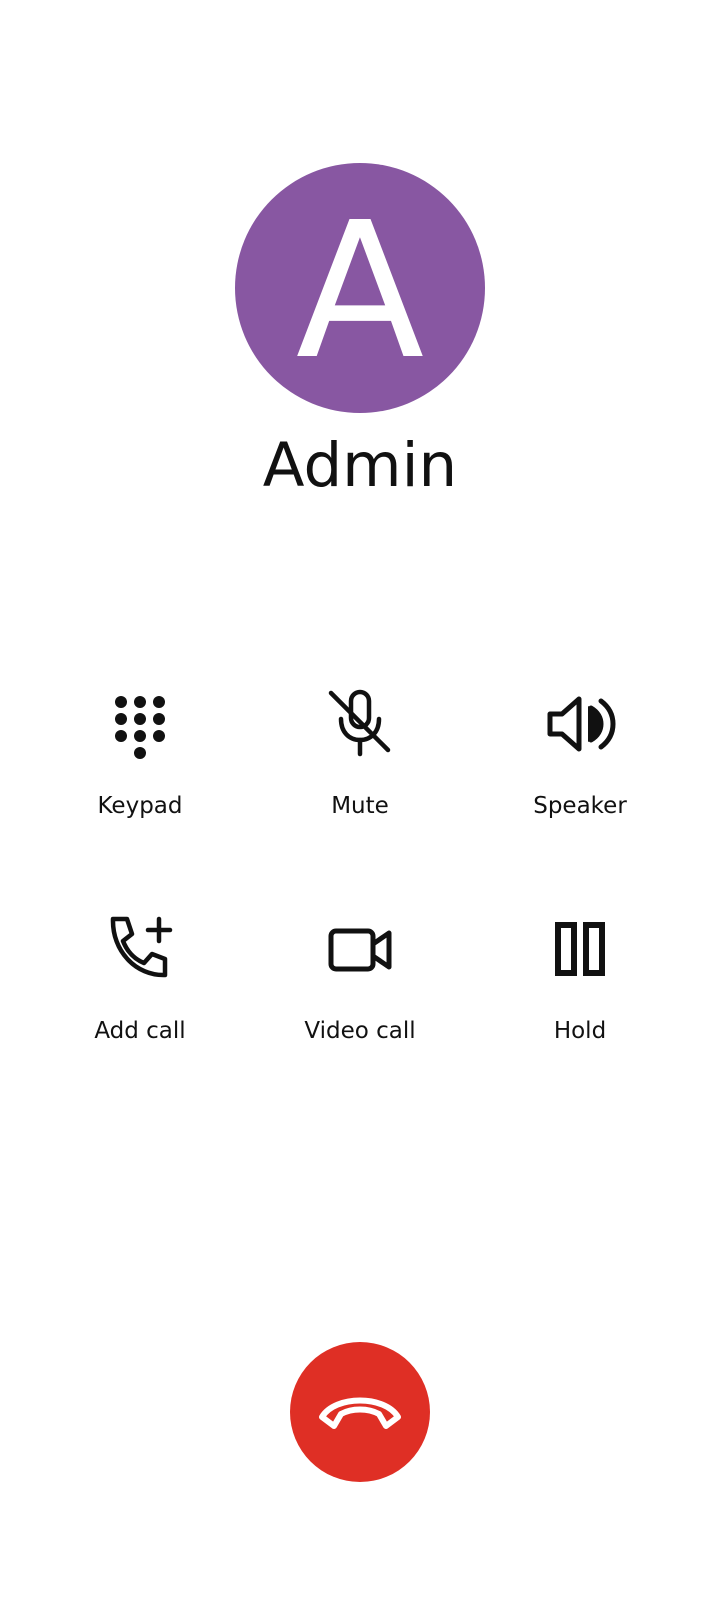  I want to click on video-call-label: Video call, so click(360, 1031).